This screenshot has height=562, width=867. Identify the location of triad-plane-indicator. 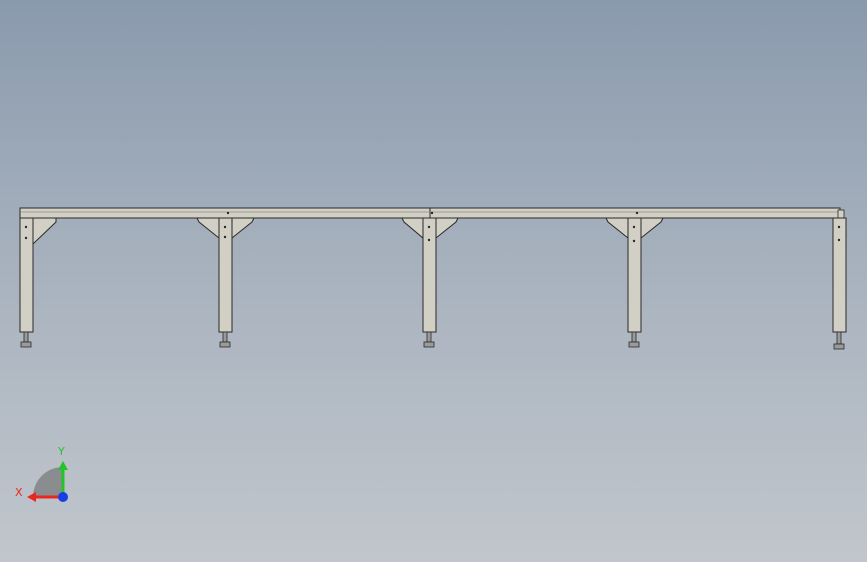
(48, 482).